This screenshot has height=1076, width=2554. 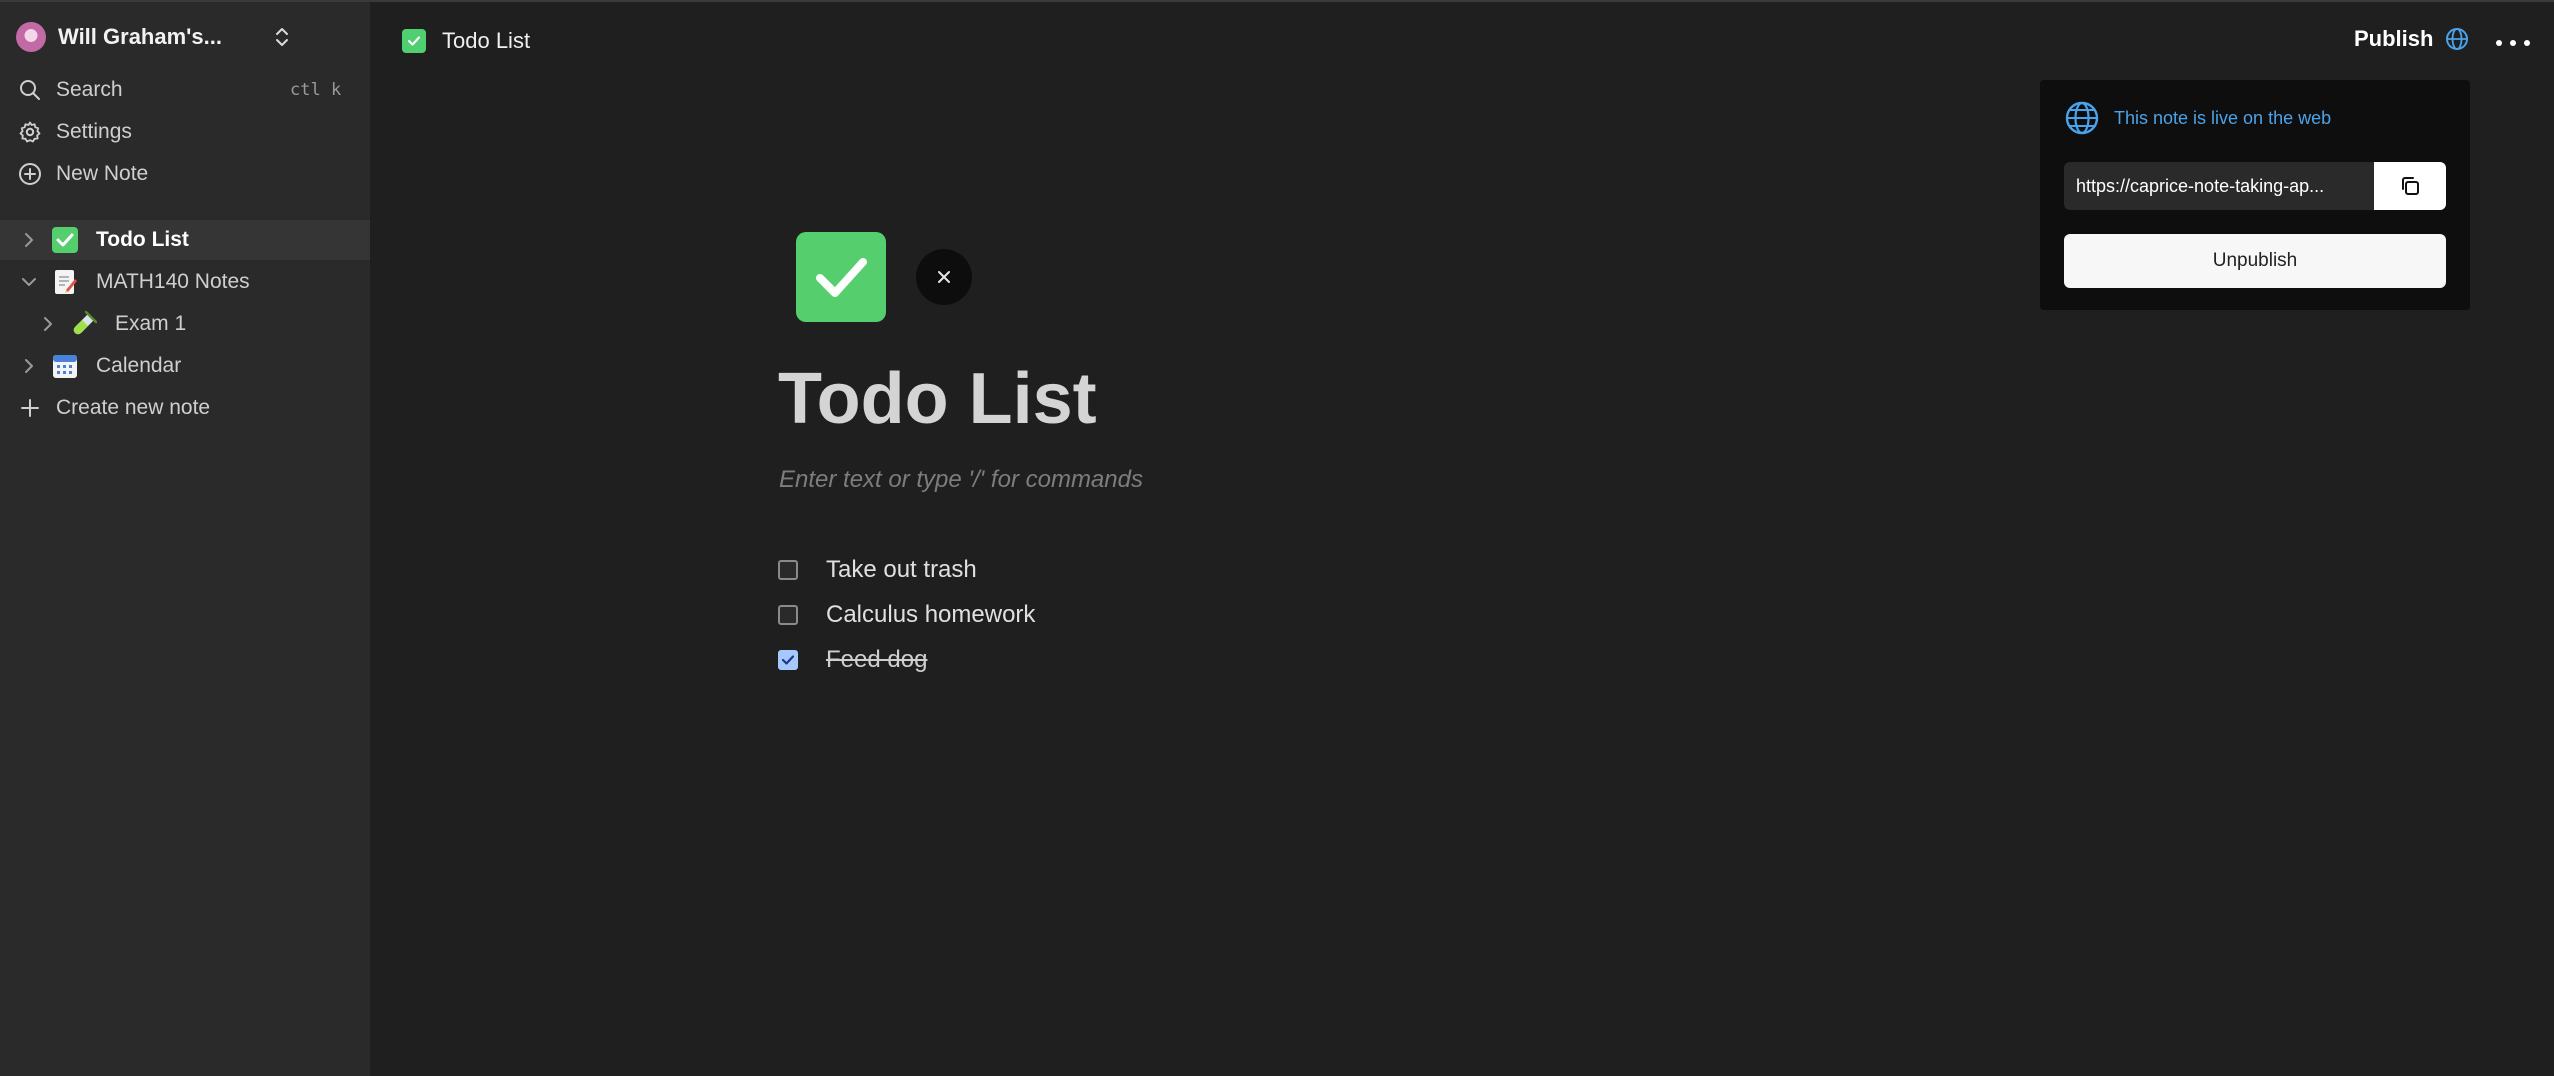 I want to click on todo-item: Feed dog, so click(x=852, y=660).